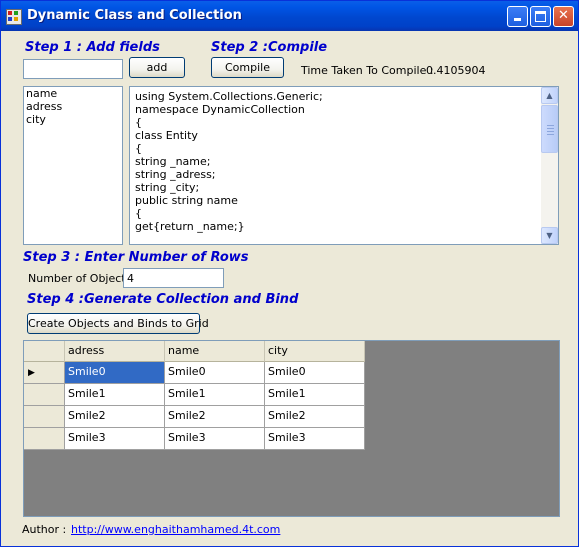 The image size is (579, 547). What do you see at coordinates (166, 135) in the screenshot?
I see `code-line: class Entity` at bounding box center [166, 135].